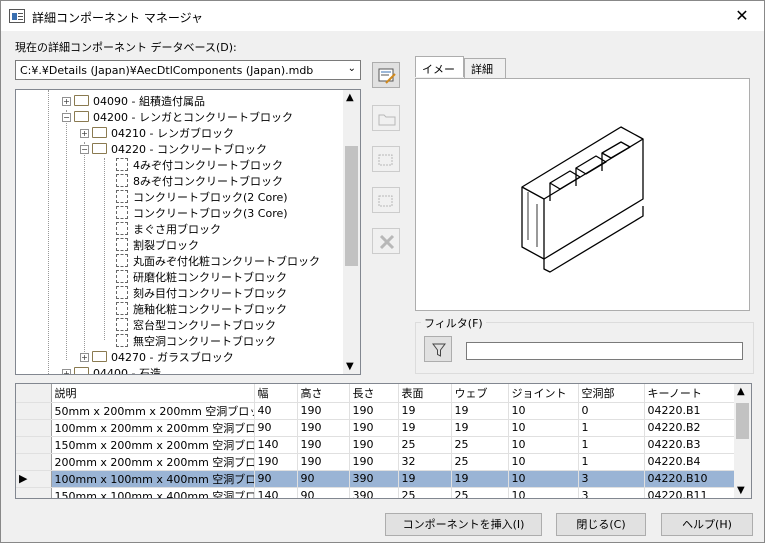 Image resolution: width=765 pixels, height=543 pixels. I want to click on edit-database-button, so click(386, 75).